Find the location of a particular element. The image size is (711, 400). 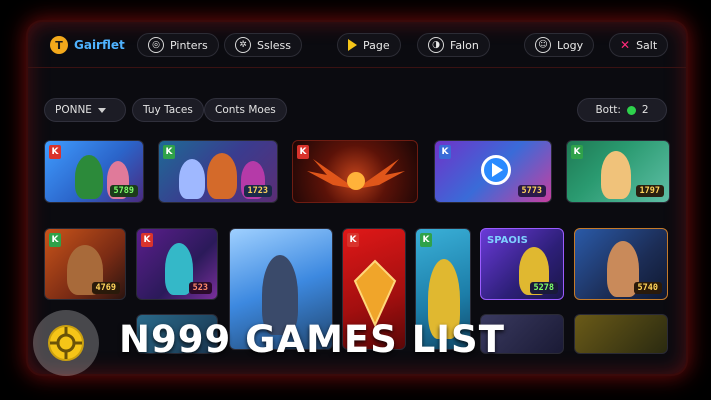

nav-label: Pinters is located at coordinates (189, 45).